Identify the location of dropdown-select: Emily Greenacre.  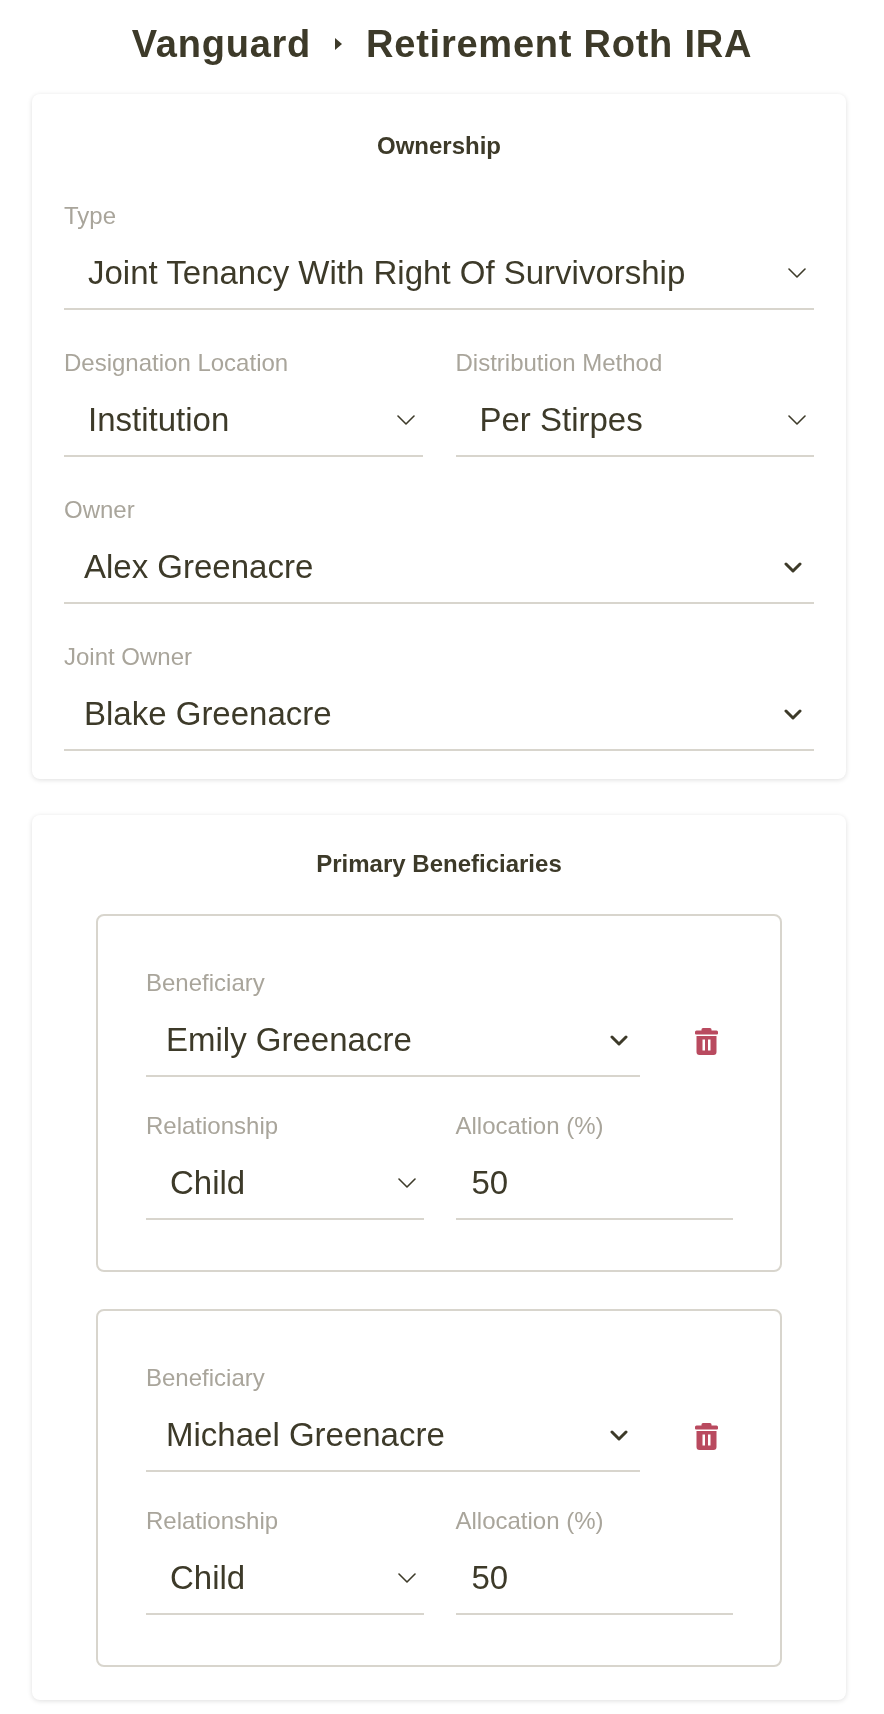
(393, 1041).